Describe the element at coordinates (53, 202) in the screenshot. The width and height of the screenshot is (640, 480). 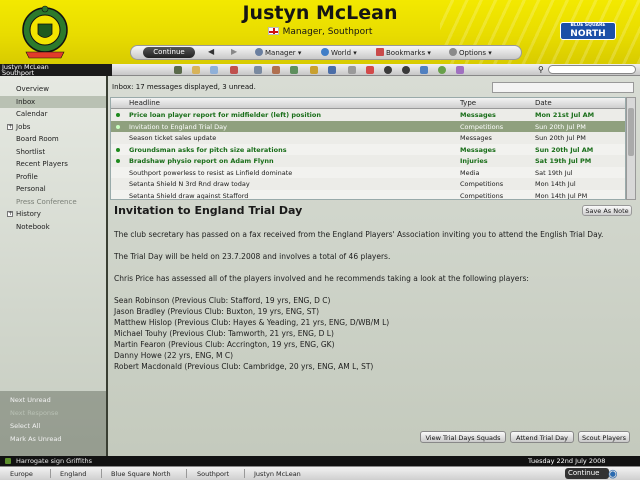
I see `sidebar-item-press-conference: Press Conference` at that location.